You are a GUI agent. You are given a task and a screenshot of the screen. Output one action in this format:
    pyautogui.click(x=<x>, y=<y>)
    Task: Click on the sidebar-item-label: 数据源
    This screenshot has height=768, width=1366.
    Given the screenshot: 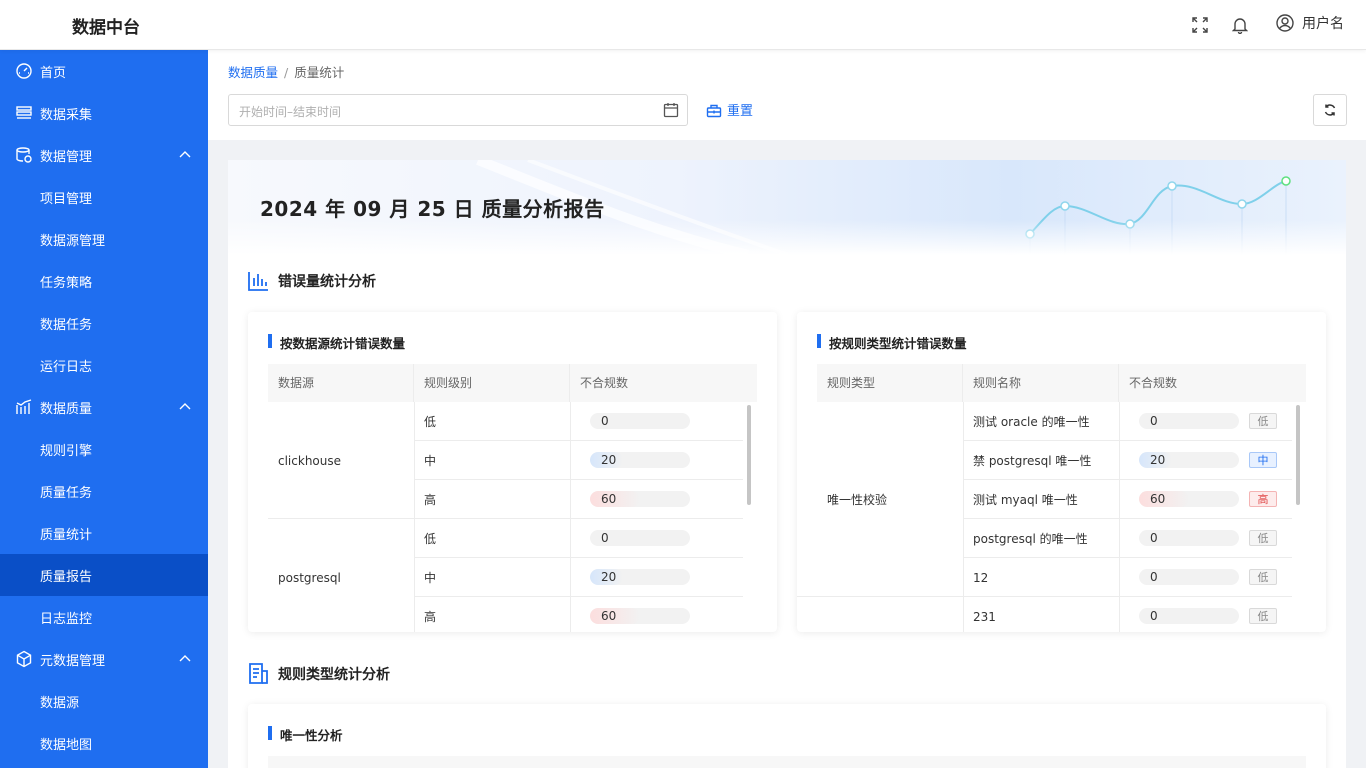 What is the action you would take?
    pyautogui.click(x=60, y=703)
    